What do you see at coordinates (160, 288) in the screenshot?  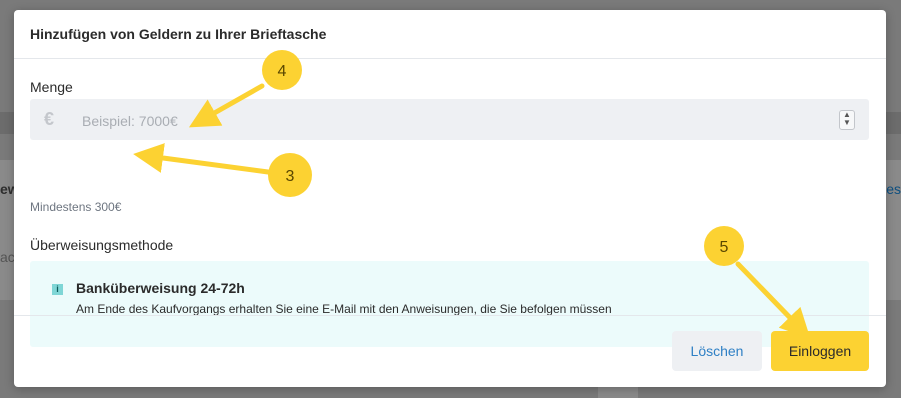 I see `transfer-method-title: Banküberweisung 24-72h` at bounding box center [160, 288].